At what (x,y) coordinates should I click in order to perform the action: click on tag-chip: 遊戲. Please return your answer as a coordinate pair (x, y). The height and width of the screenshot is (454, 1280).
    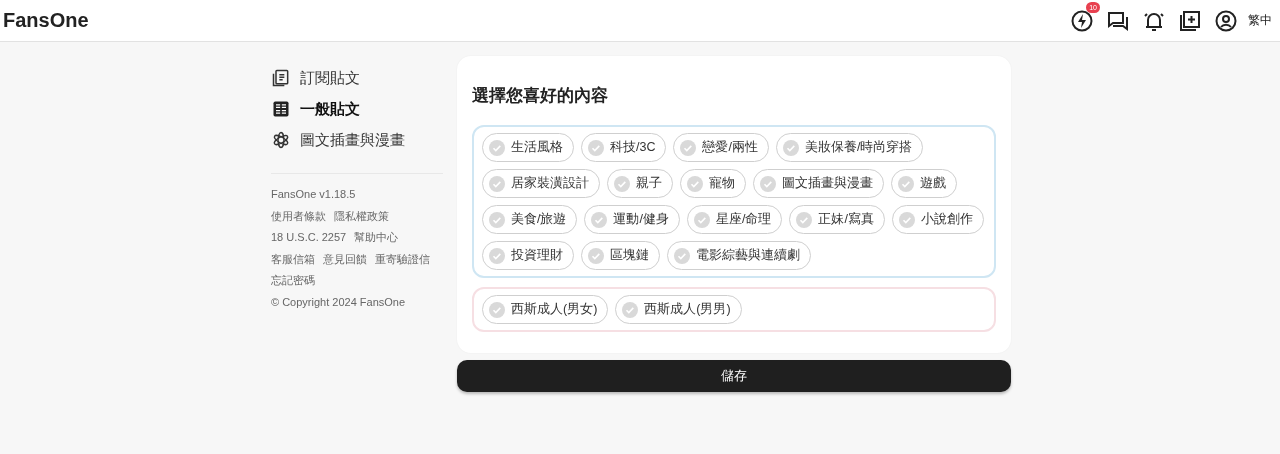
    Looking at the image, I should click on (924, 183).